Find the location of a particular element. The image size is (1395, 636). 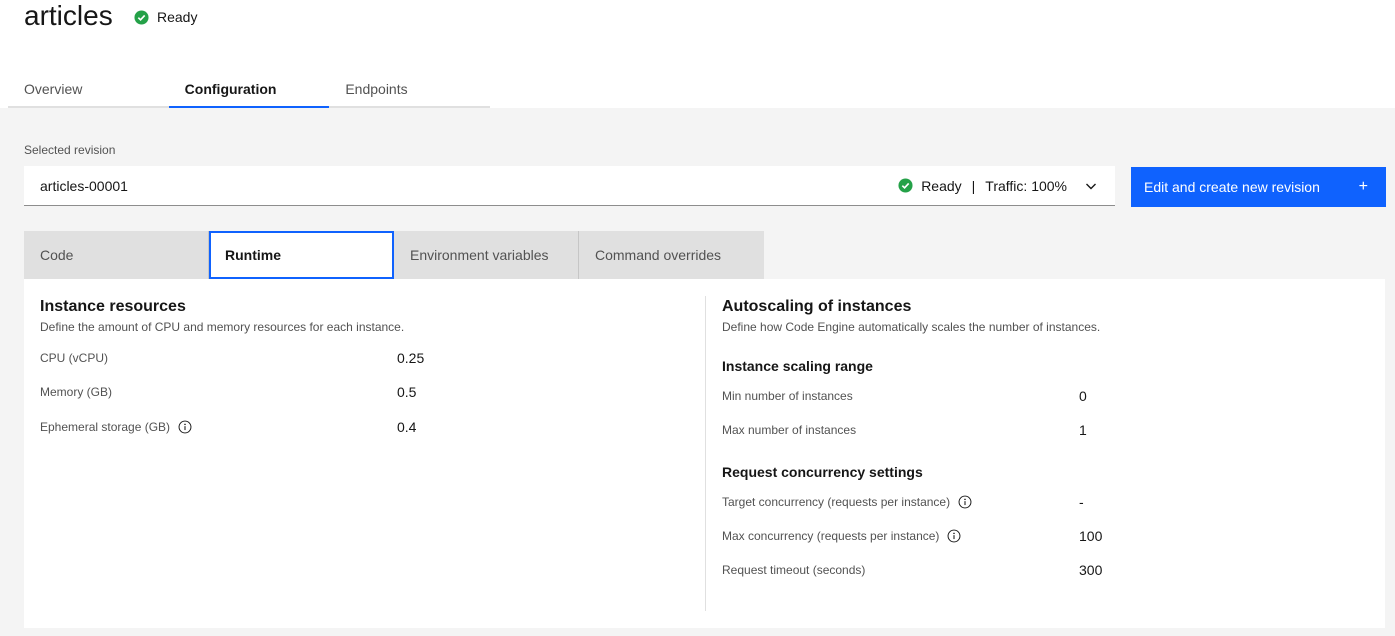

page-tabs: Overview Configuration Endpoints is located at coordinates (249, 90).